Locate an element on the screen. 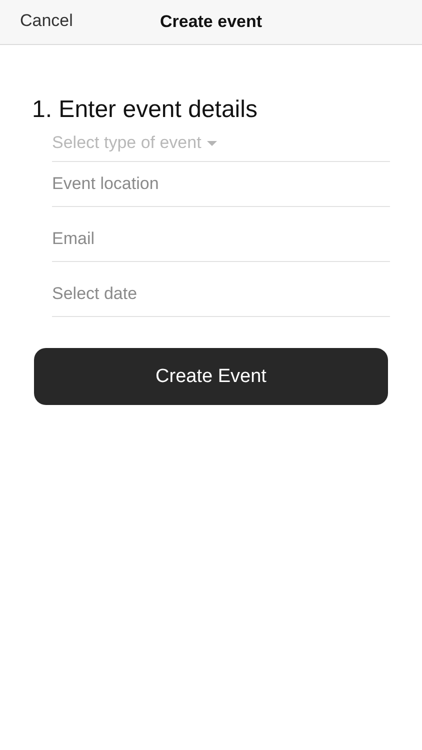 The image size is (422, 750). input-field: Email is located at coordinates (221, 234).